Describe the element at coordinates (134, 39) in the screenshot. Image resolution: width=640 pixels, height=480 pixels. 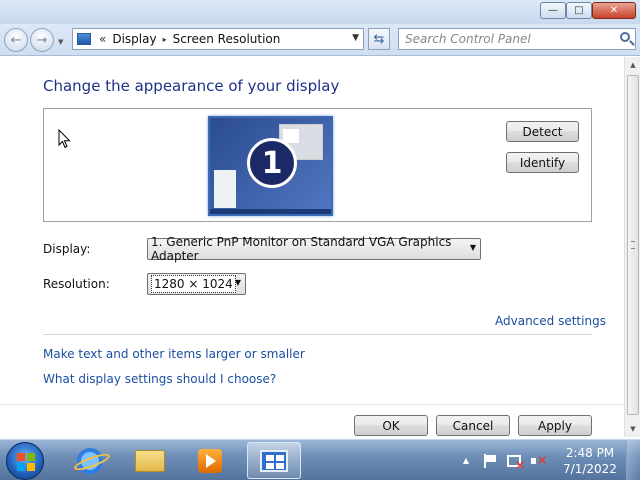
I see `breadcrumb-display: Display` at that location.